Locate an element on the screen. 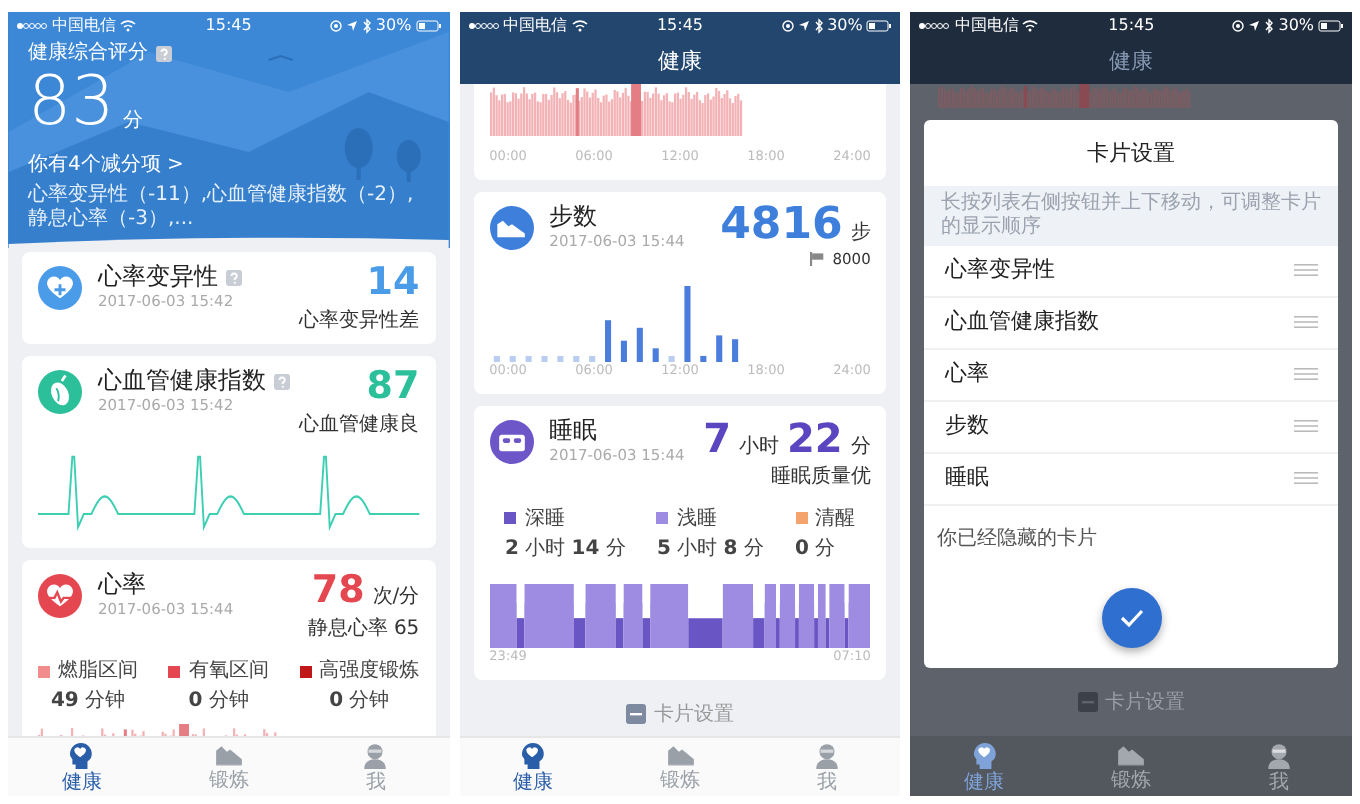  metric-unit: 次/分 is located at coordinates (396, 597).